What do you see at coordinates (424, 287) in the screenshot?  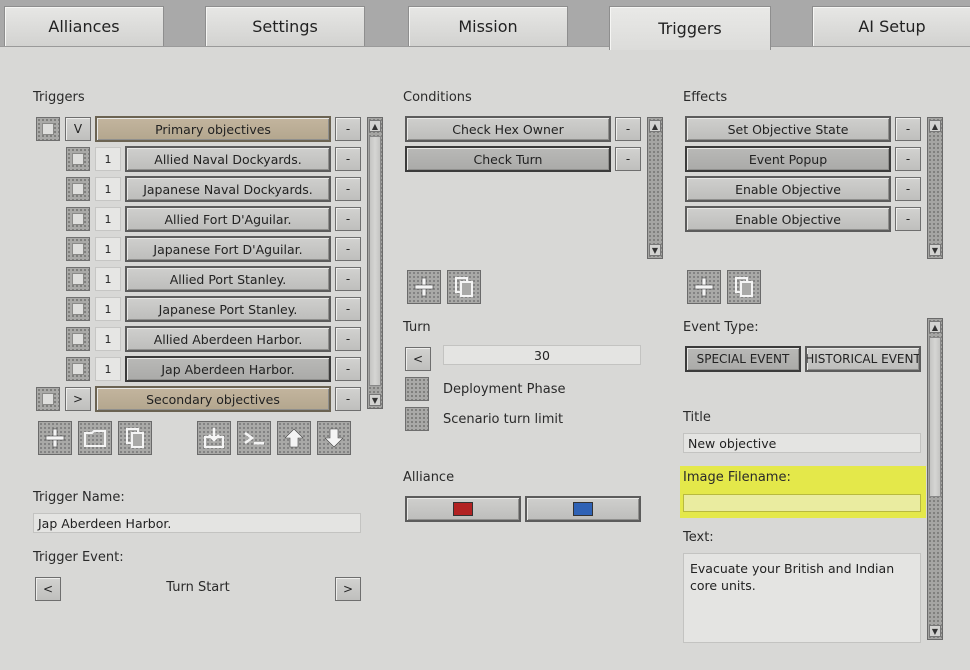 I see `add-condition-button` at bounding box center [424, 287].